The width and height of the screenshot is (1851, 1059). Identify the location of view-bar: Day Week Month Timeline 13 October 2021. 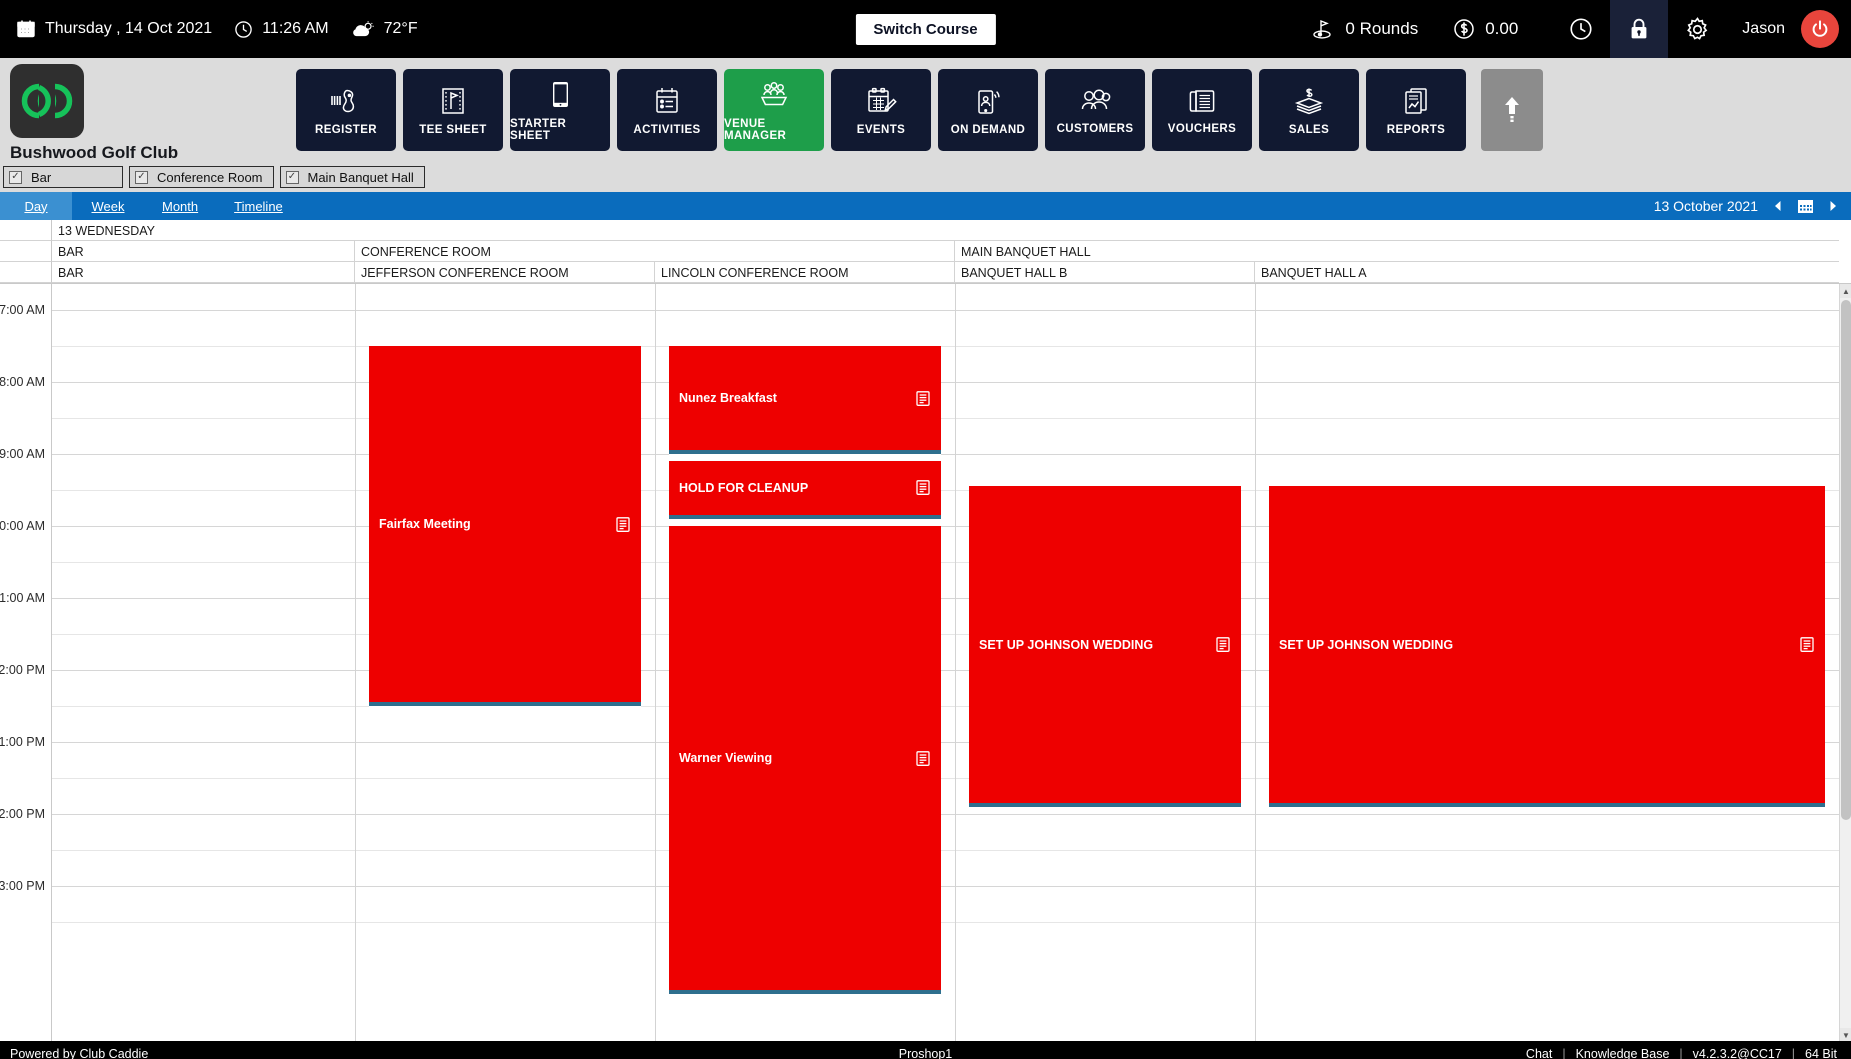
(925, 206).